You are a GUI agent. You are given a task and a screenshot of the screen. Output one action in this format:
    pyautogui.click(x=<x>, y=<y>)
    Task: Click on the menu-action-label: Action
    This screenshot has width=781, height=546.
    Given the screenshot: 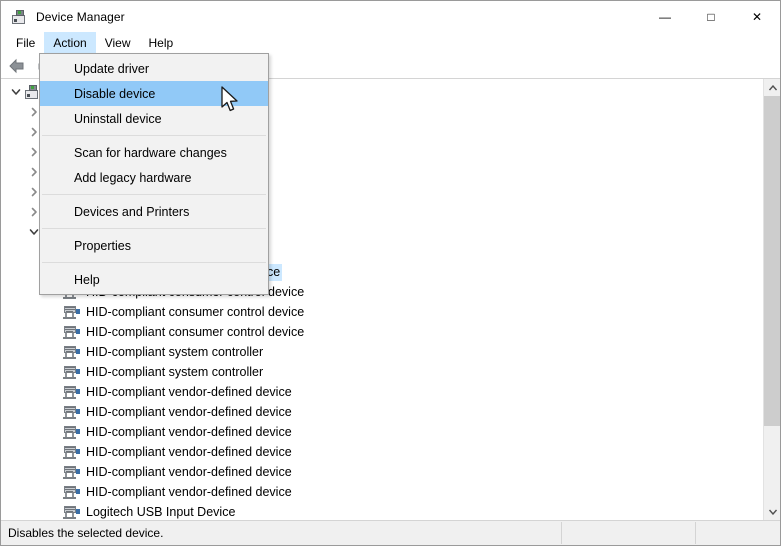 What is the action you would take?
    pyautogui.click(x=70, y=42)
    